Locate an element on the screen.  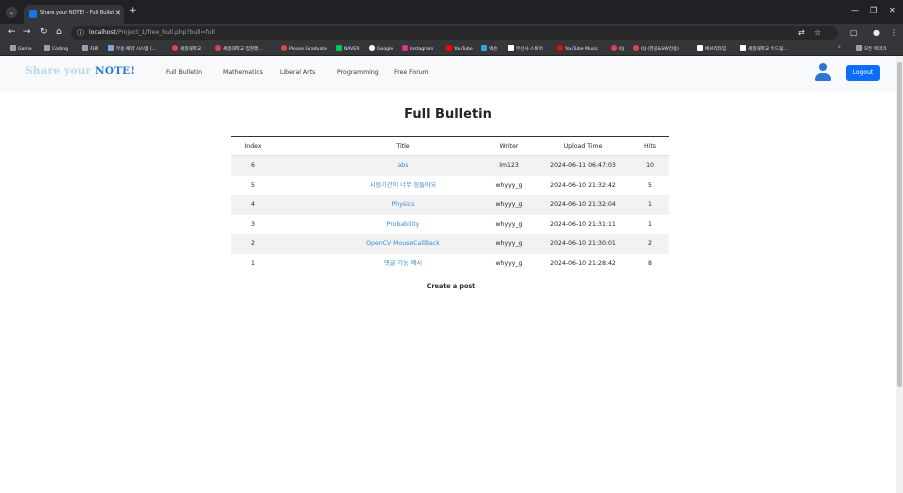
row-writer: lm123 is located at coordinates (509, 165).